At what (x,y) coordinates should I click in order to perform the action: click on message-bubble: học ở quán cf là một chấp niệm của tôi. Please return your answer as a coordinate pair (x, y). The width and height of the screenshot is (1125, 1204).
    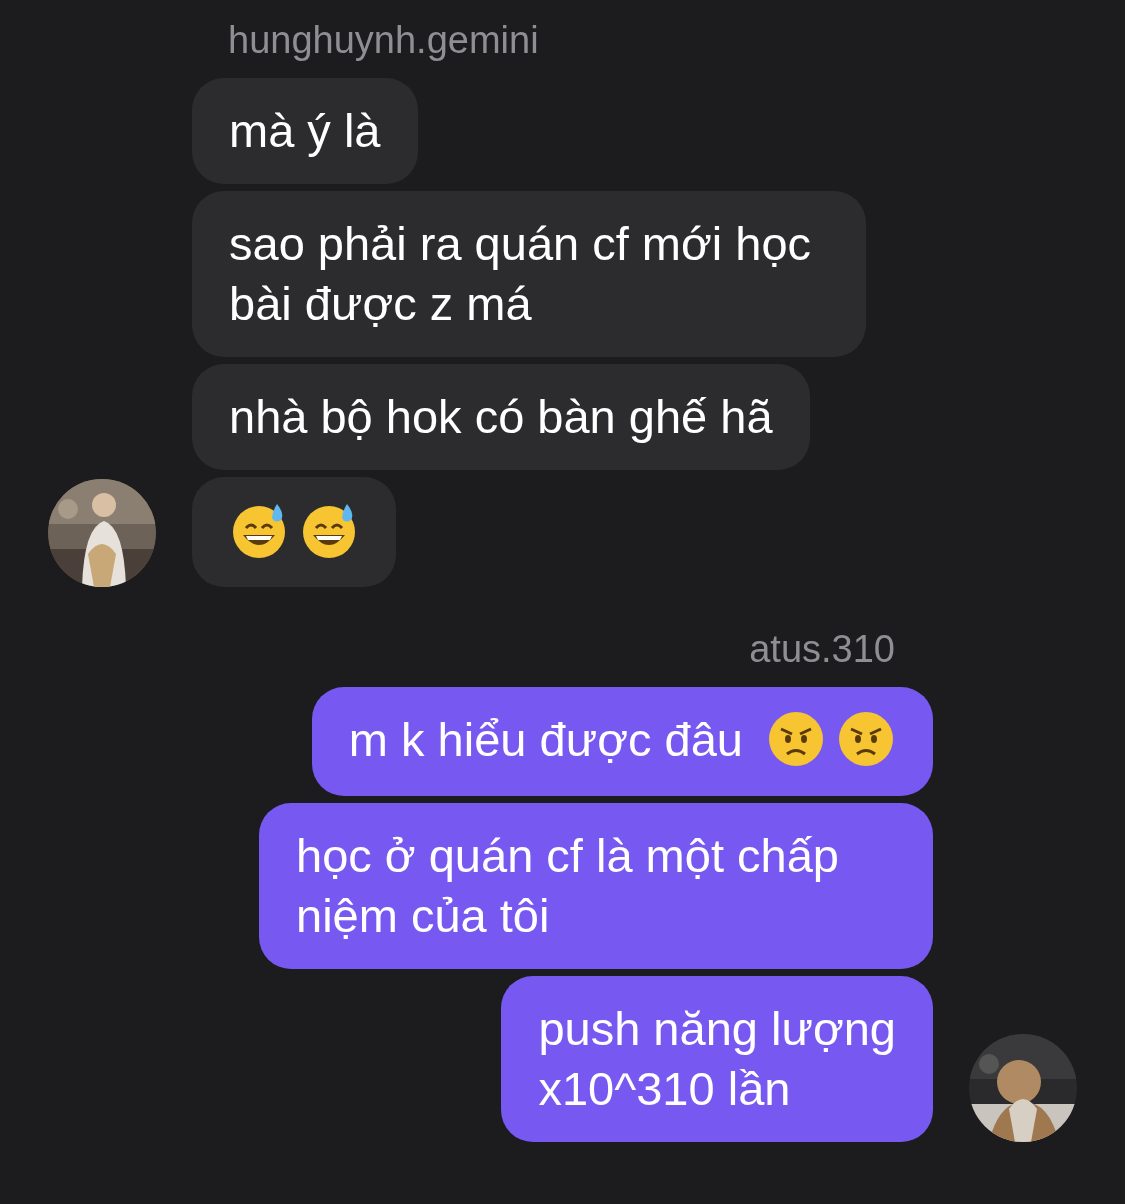
    Looking at the image, I should click on (596, 886).